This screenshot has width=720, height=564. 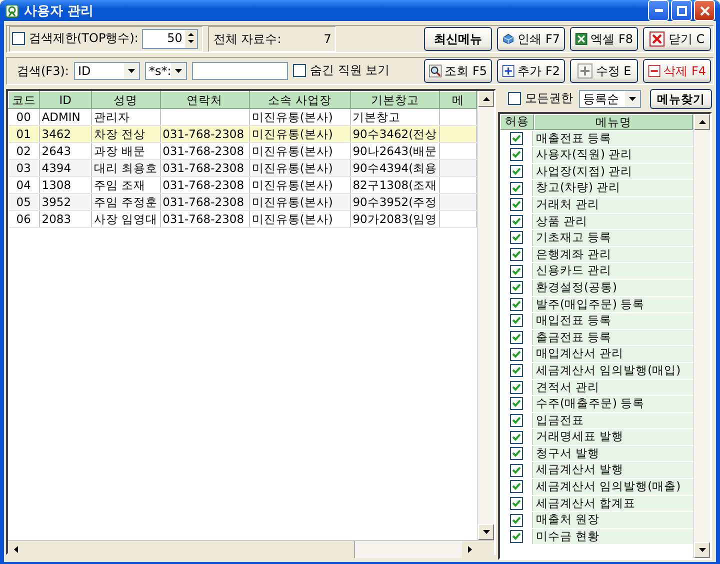 I want to click on menu-name: 환경설정(공통), so click(x=613, y=288).